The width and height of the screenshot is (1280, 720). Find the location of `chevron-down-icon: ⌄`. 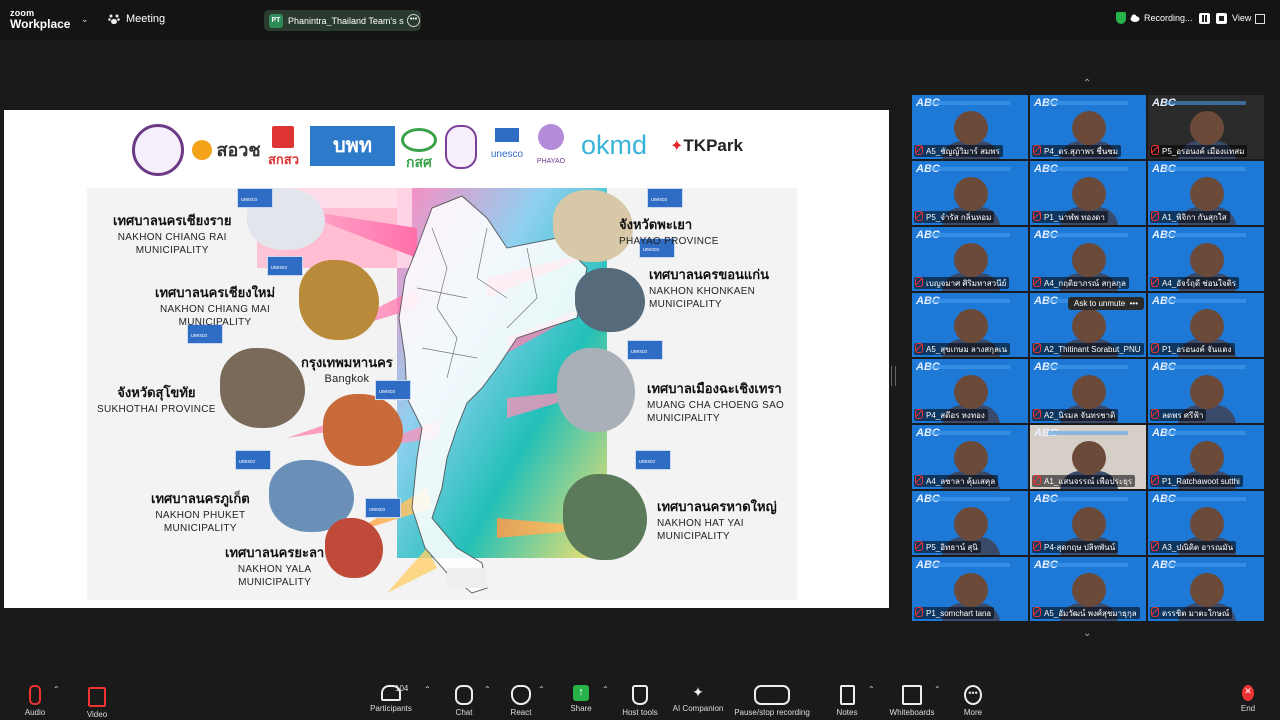

chevron-down-icon: ⌄ is located at coordinates (85, 19).